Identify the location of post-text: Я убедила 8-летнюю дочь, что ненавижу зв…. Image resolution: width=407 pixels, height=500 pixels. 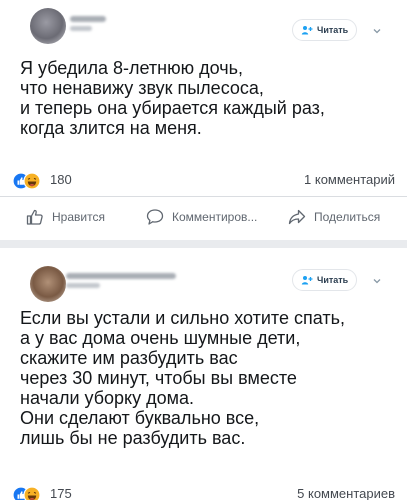
(172, 98).